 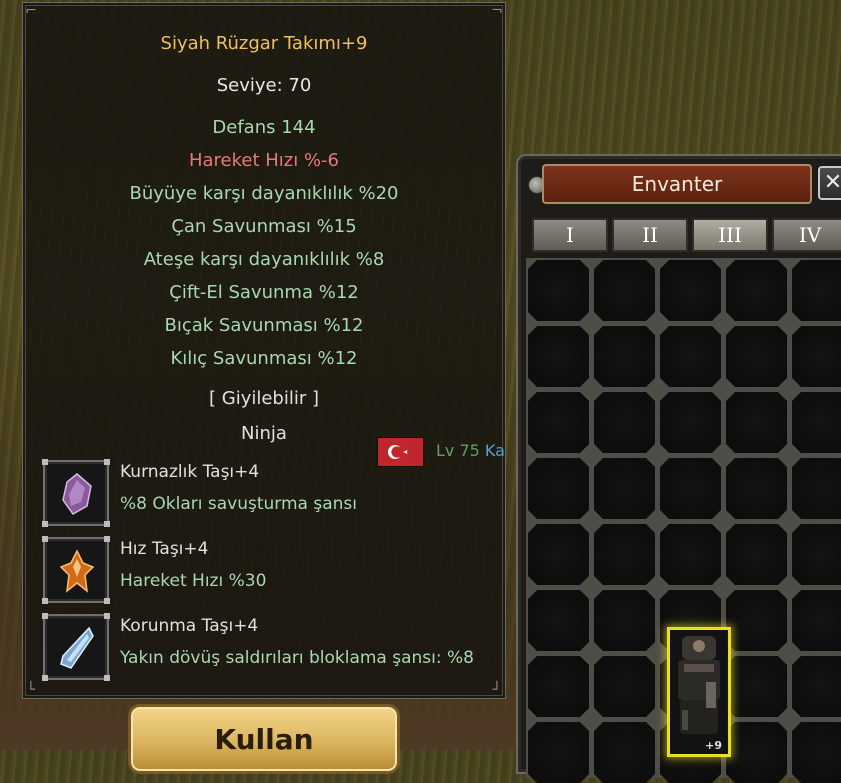 I want to click on tab-page-3: III, so click(x=730, y=235).